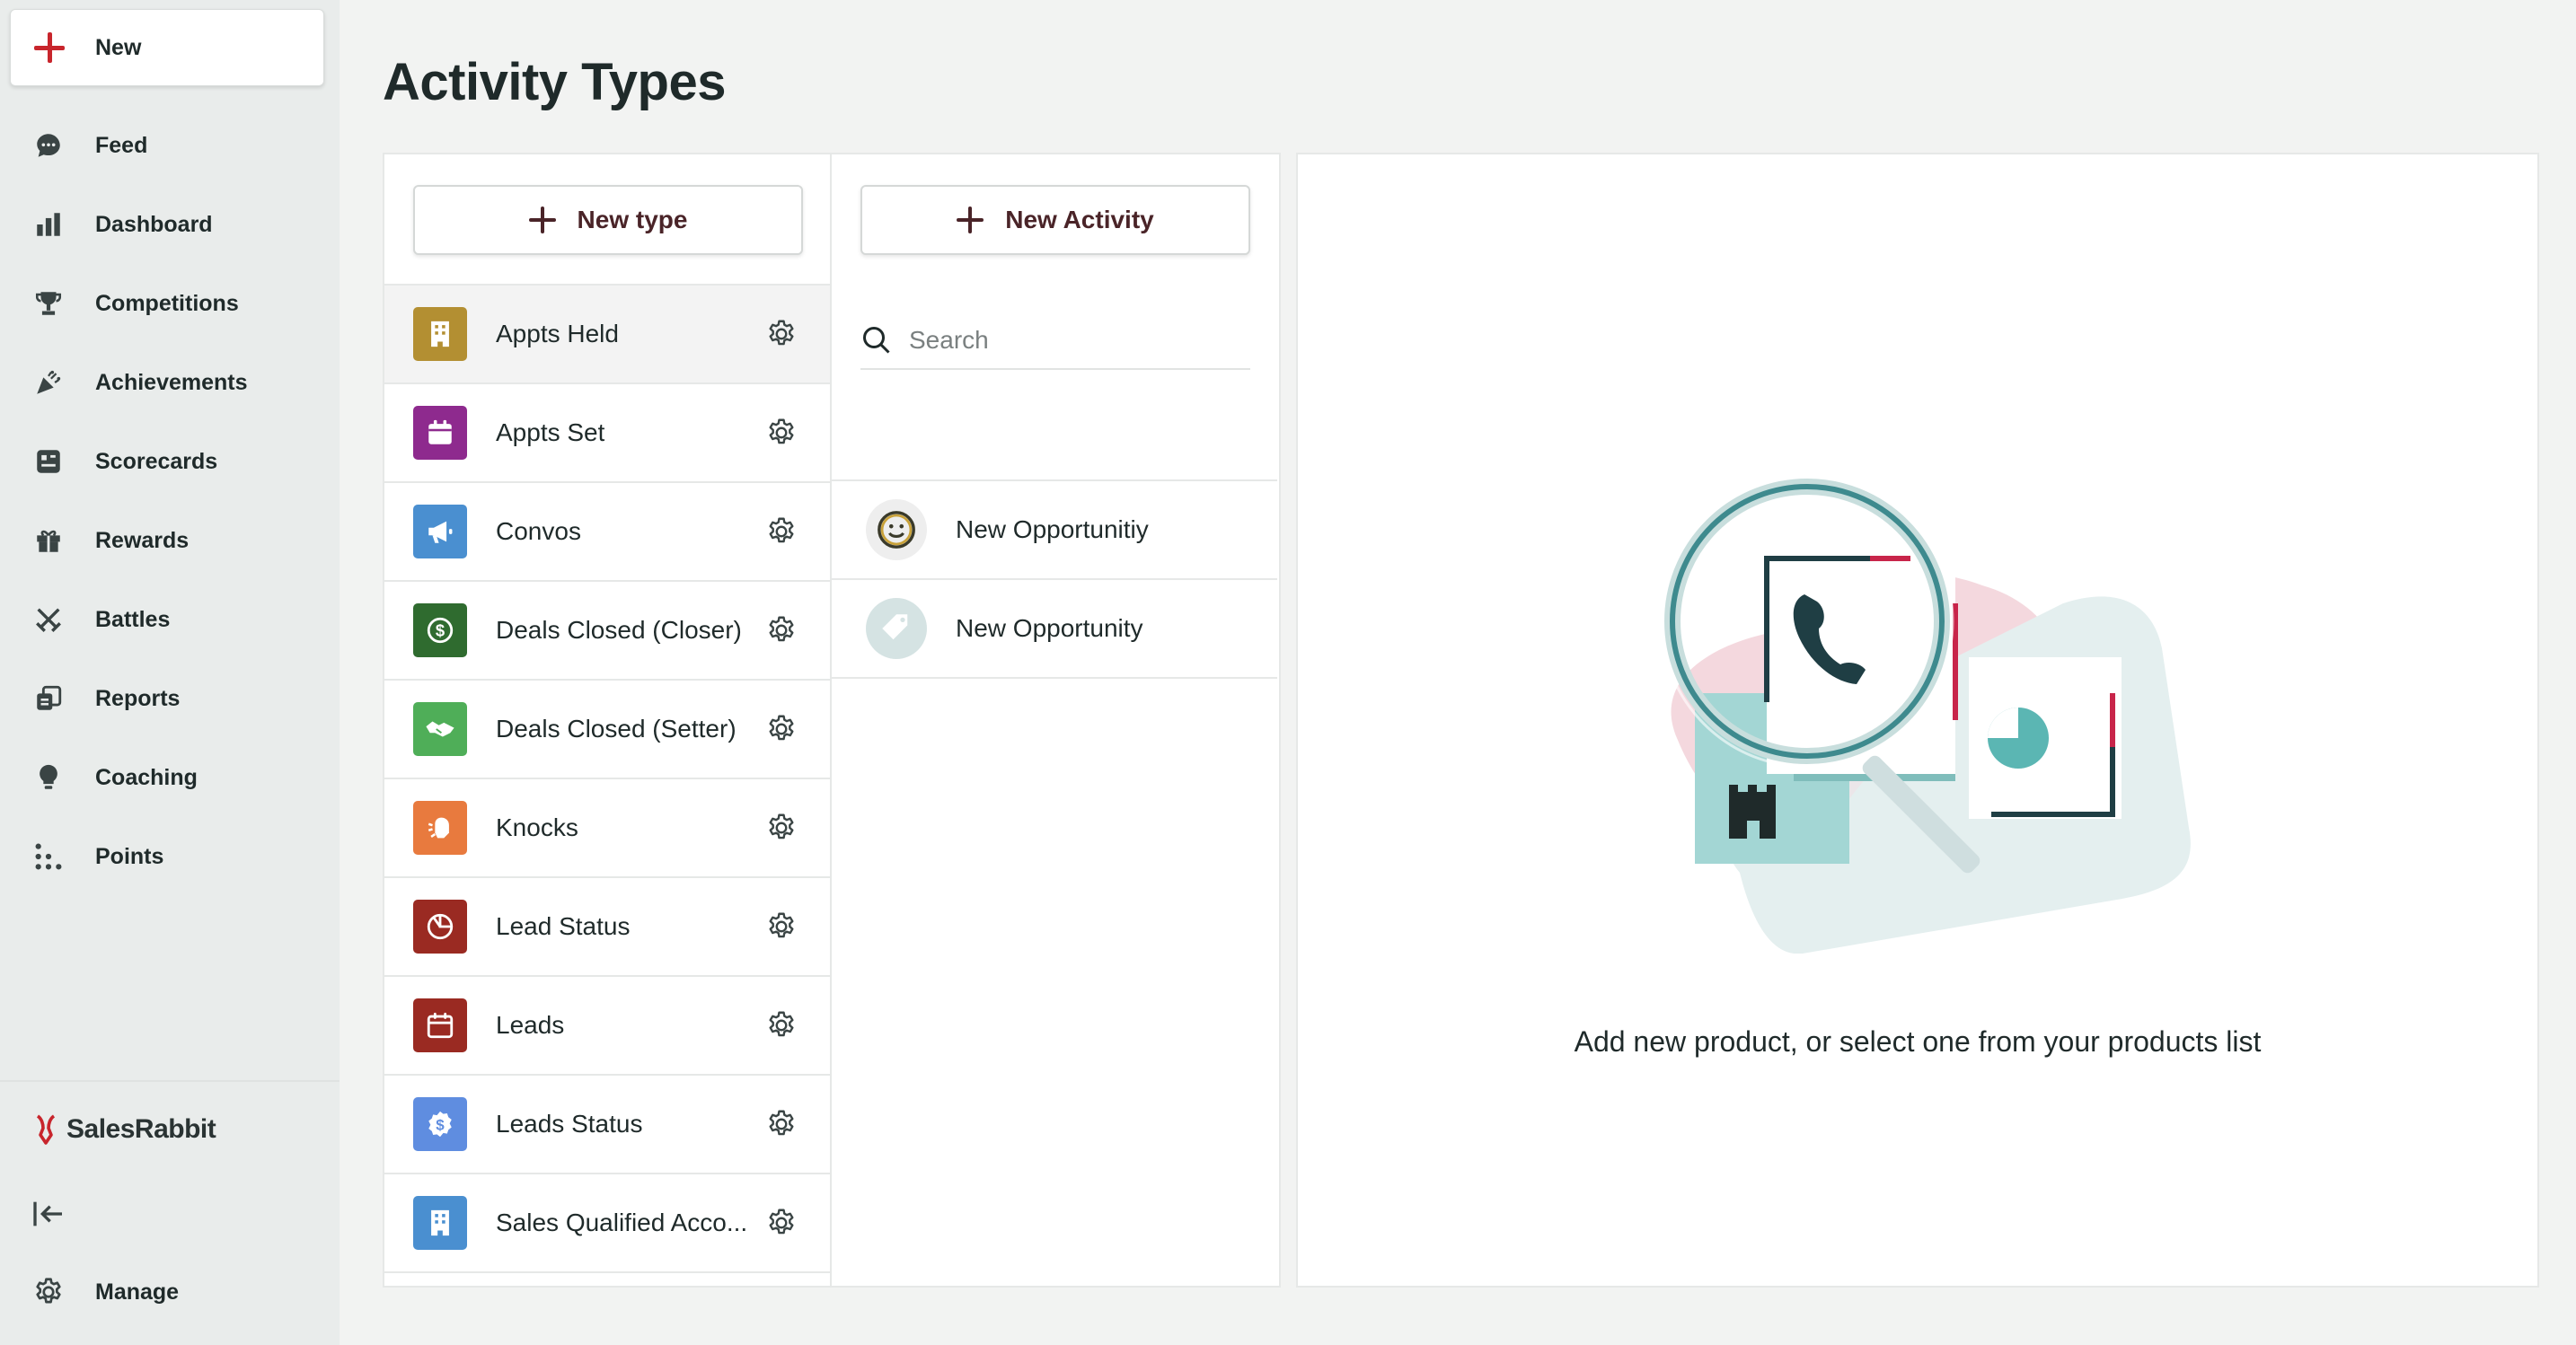 This screenshot has width=2576, height=1345. I want to click on activity-type-row: Lead Status, so click(607, 927).